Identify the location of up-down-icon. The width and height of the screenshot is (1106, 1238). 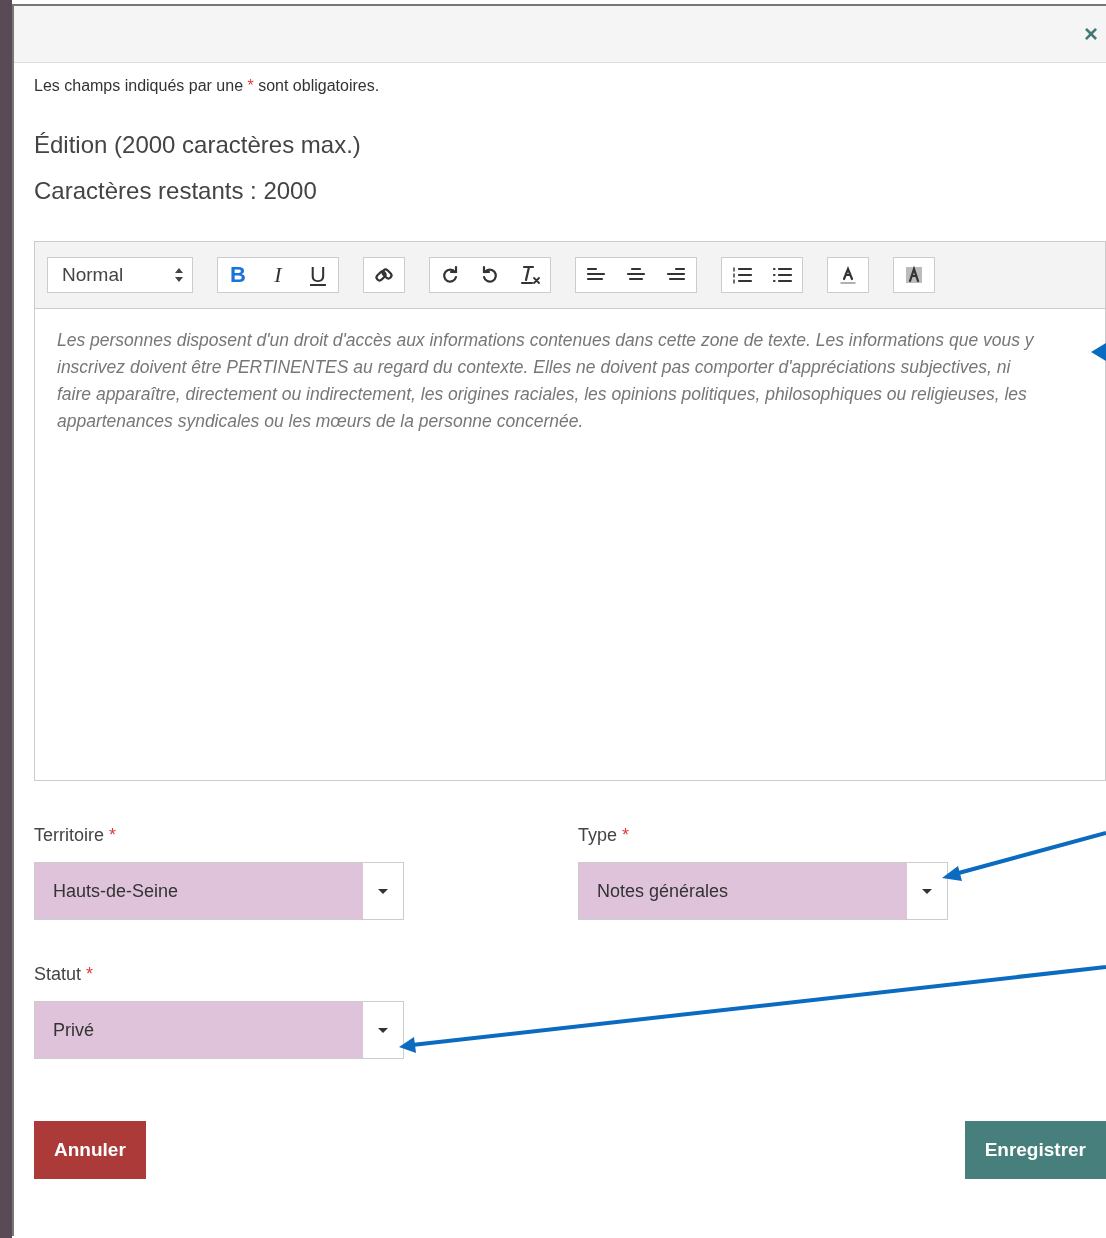
(179, 275).